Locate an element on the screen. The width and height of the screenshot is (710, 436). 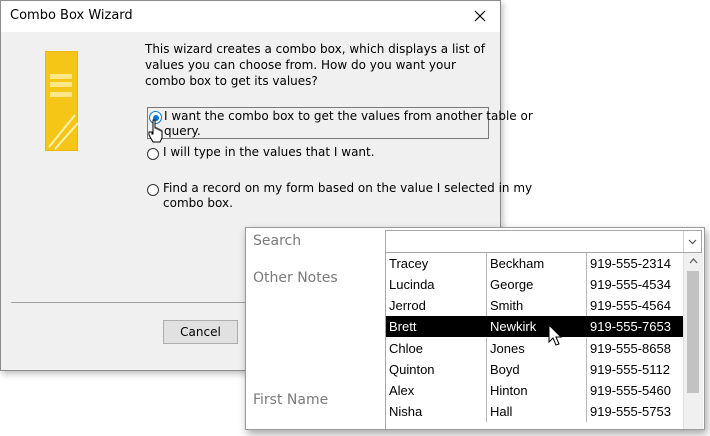
list-item: Chloe Jones 919-555-8658 is located at coordinates (534, 348).